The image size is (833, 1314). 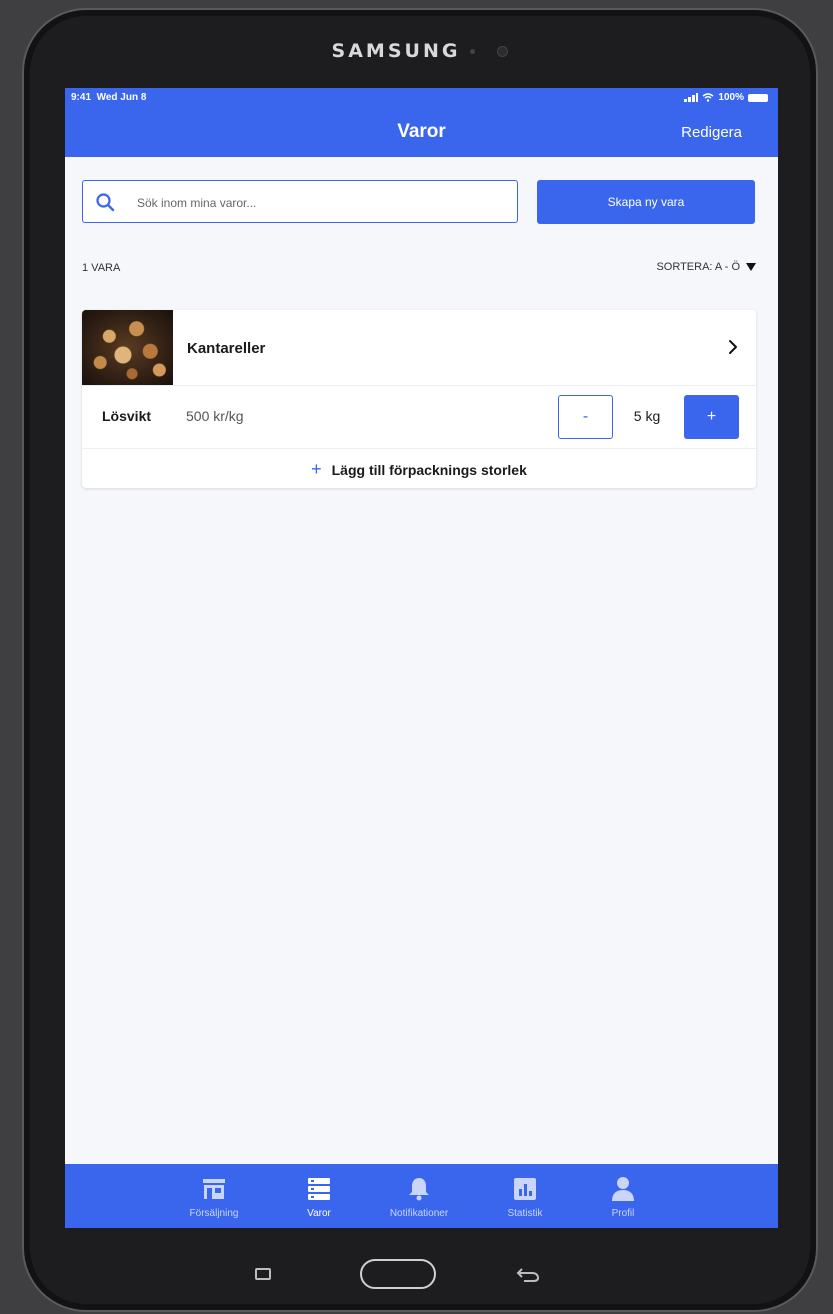 I want to click on search-icon, so click(x=105, y=202).